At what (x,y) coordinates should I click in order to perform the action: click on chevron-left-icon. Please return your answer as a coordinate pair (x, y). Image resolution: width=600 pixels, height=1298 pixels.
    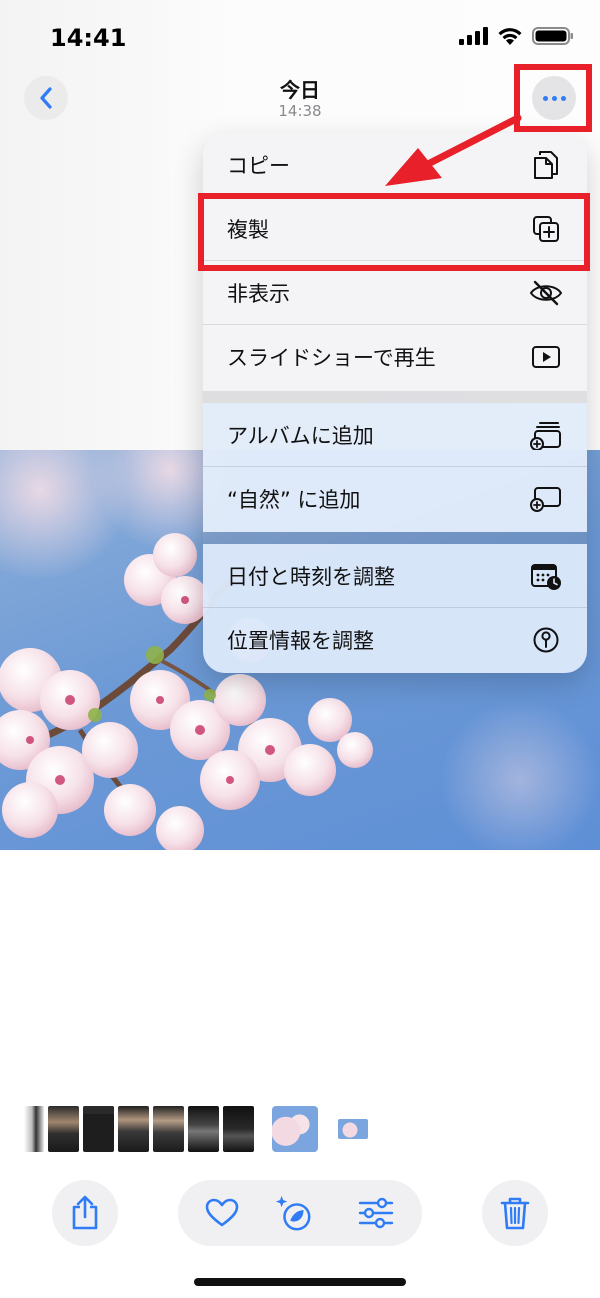
    Looking at the image, I should click on (46, 98).